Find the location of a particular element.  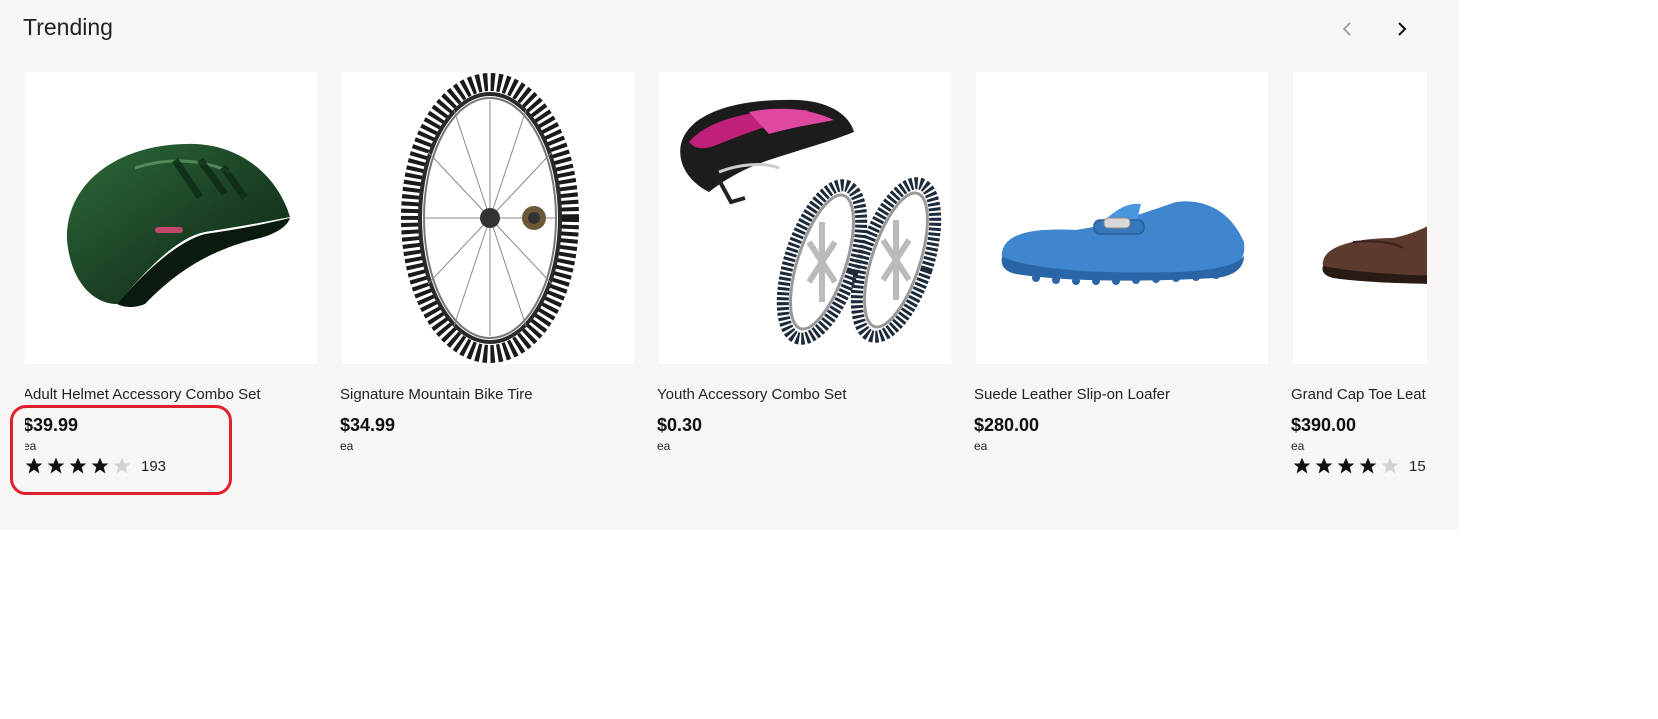

product-rating: 193 is located at coordinates (95, 466).